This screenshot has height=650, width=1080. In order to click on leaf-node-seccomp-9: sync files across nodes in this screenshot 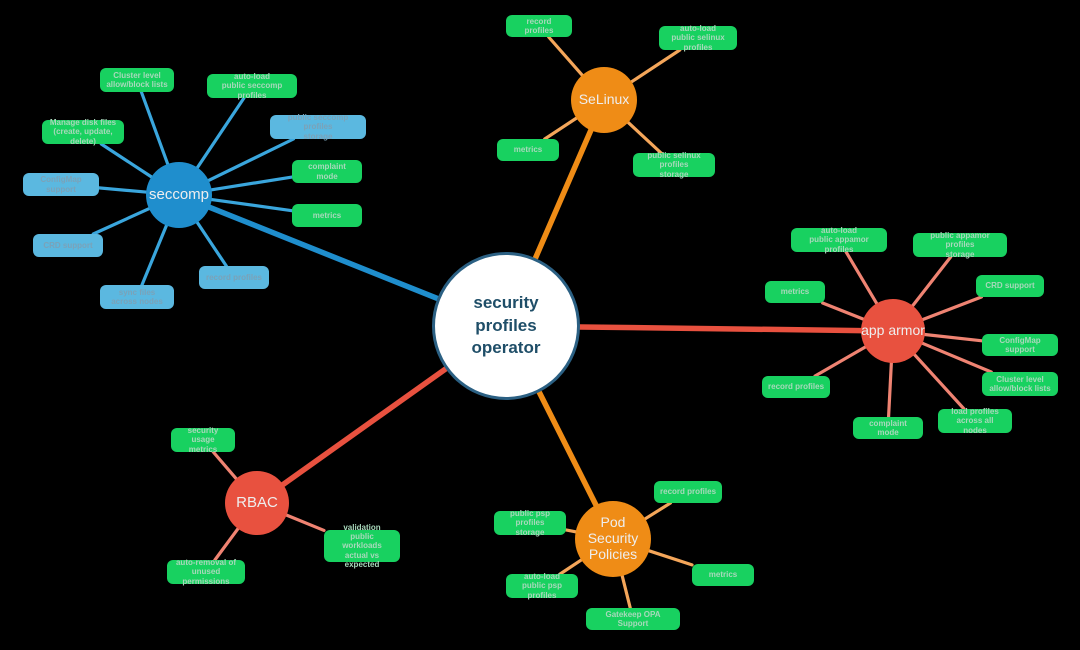, I will do `click(137, 297)`.